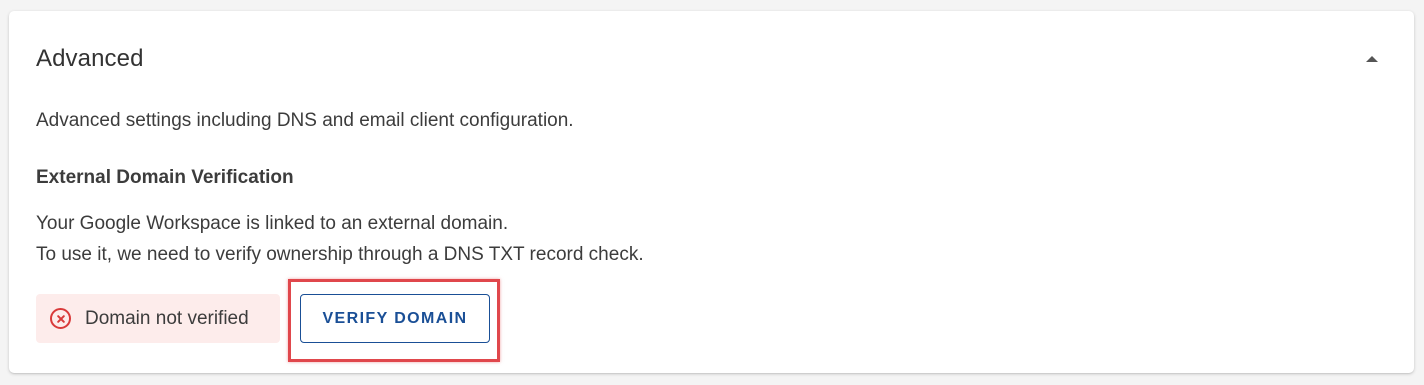 This screenshot has height=385, width=1424. I want to click on collapse-toggle-button, so click(1372, 59).